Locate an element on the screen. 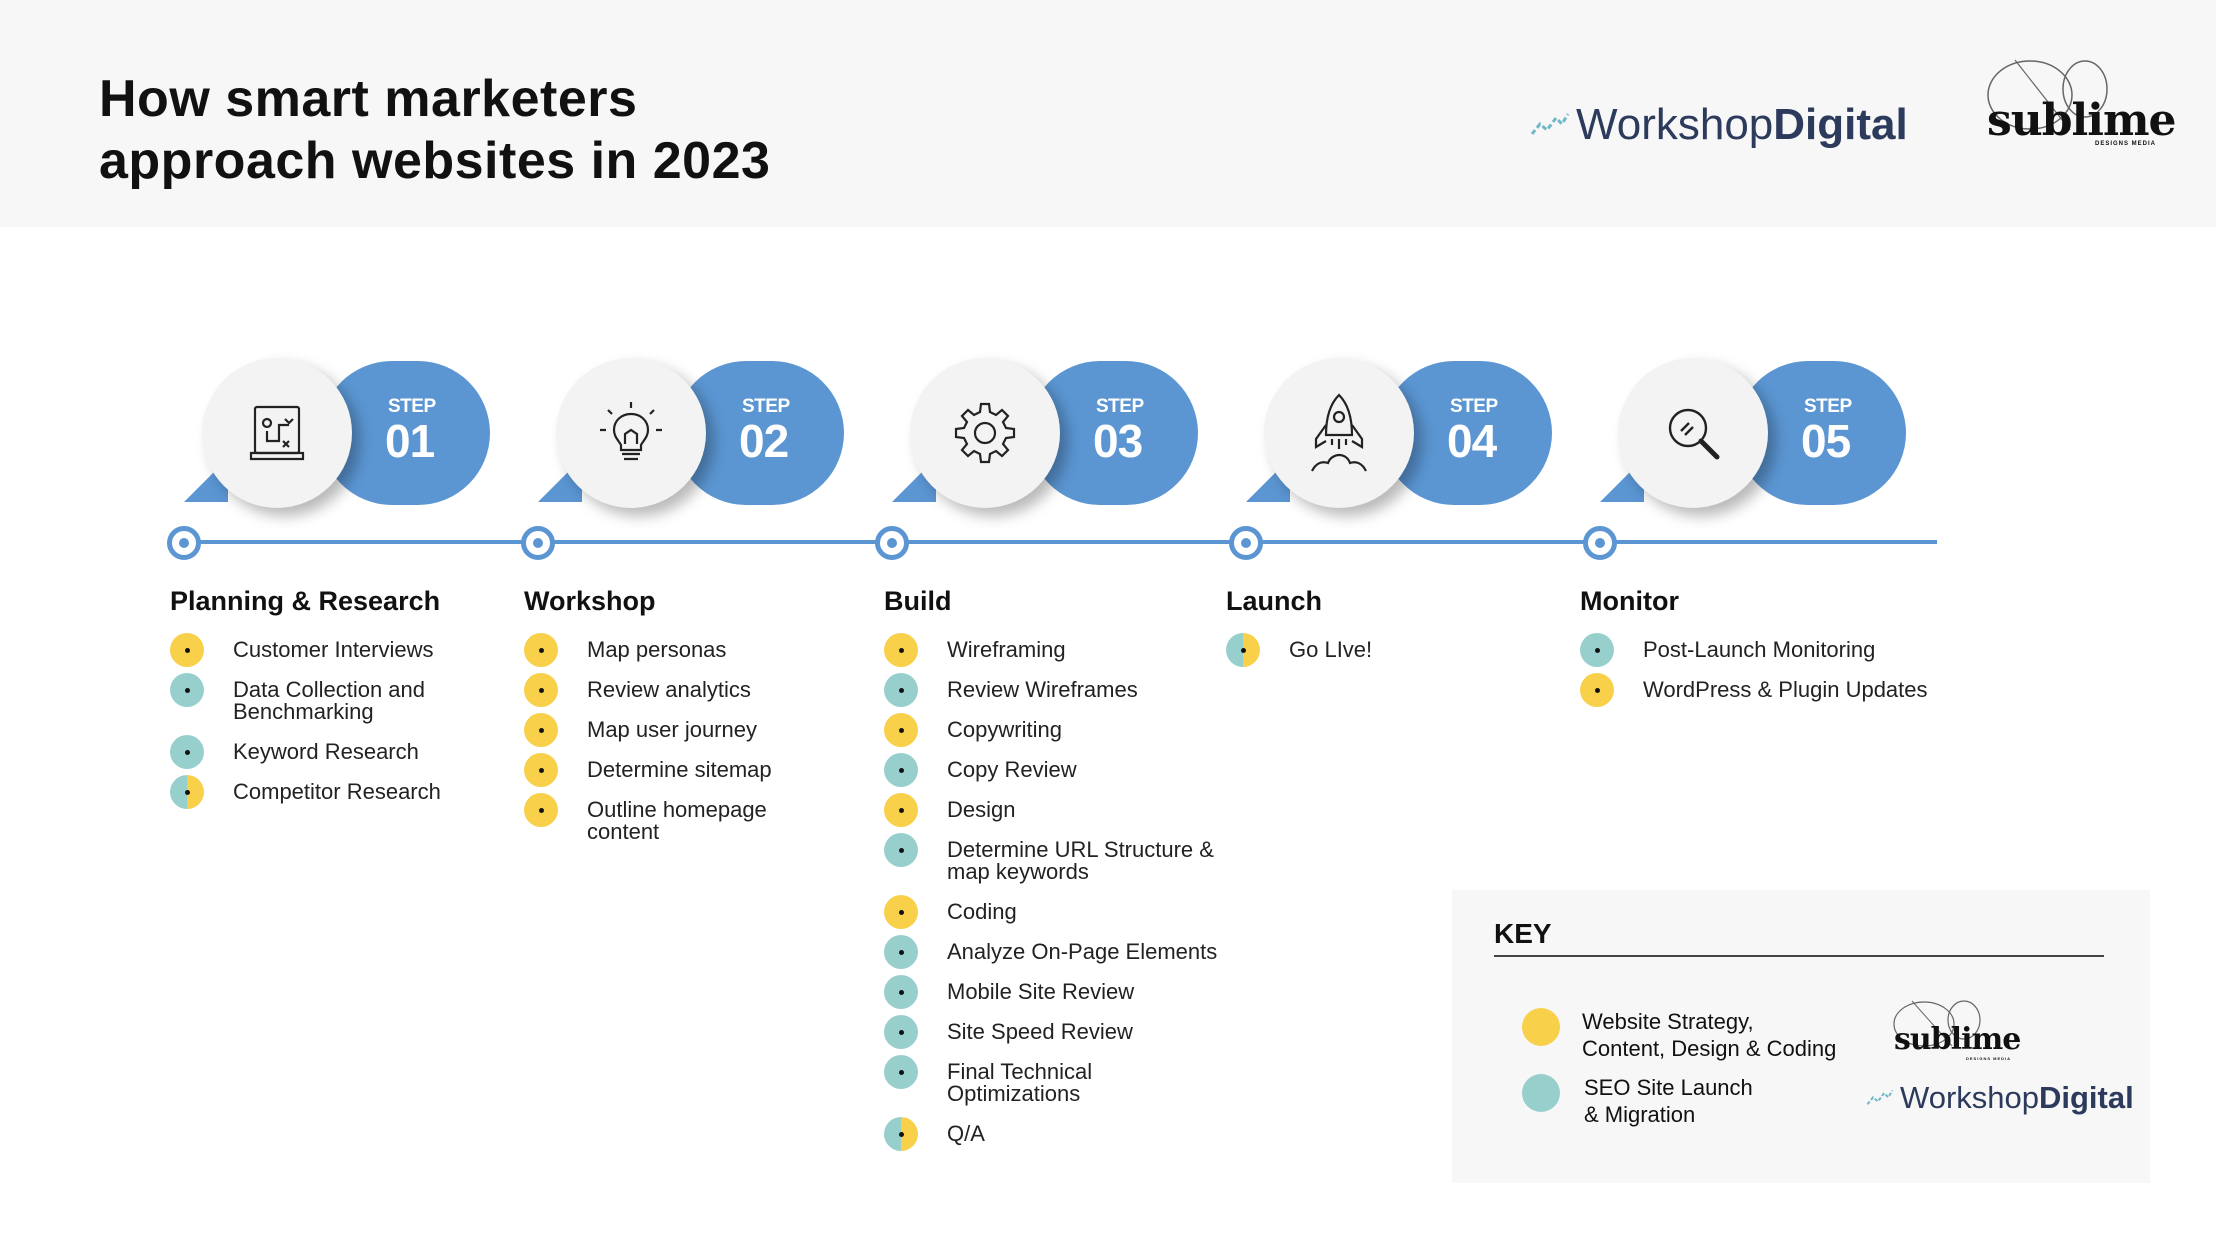 Image resolution: width=2216 pixels, height=1252 pixels. step-number: 02 is located at coordinates (764, 441).